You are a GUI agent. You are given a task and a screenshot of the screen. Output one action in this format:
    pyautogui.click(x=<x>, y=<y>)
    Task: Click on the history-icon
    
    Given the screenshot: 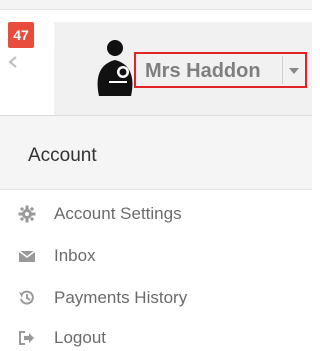 What is the action you would take?
    pyautogui.click(x=26, y=297)
    